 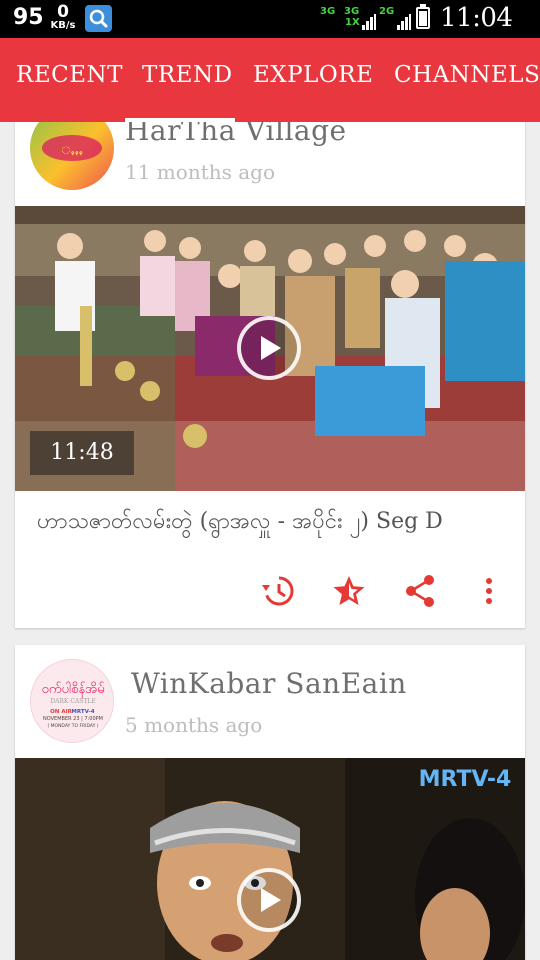 What do you see at coordinates (187, 75) in the screenshot?
I see `tab-trend: TREND` at bounding box center [187, 75].